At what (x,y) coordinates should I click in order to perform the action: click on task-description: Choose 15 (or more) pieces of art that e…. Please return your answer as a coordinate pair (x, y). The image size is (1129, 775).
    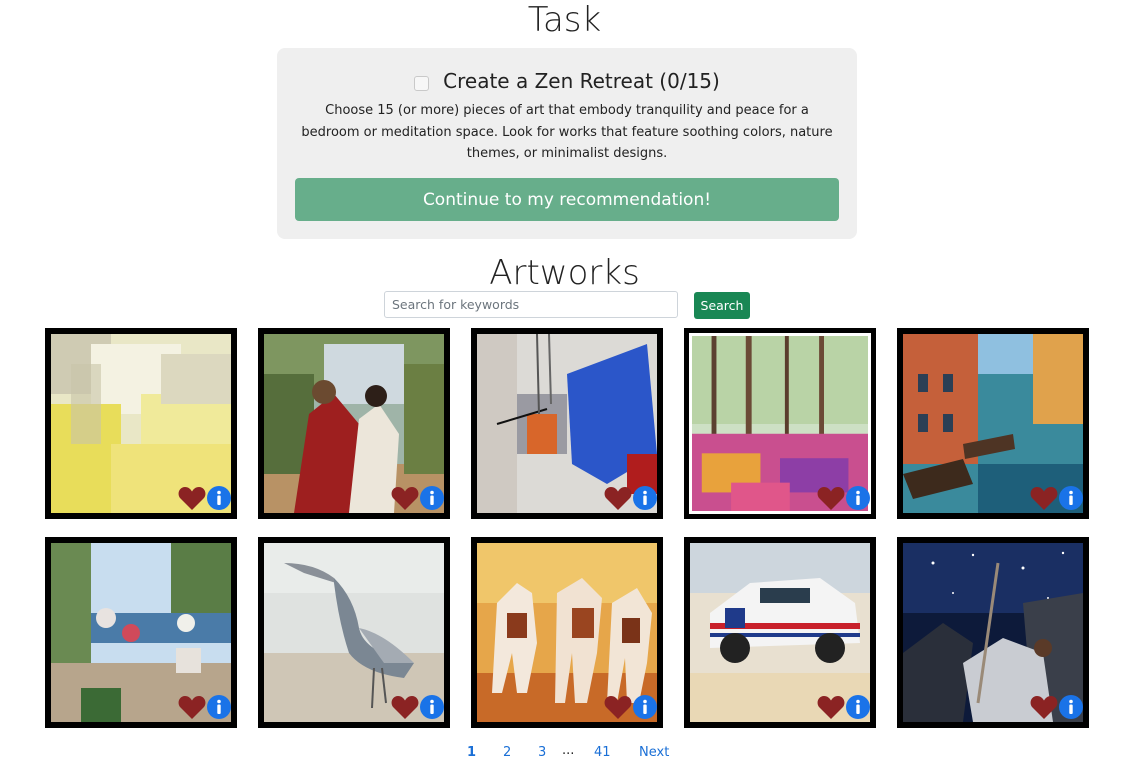
    Looking at the image, I should click on (567, 132).